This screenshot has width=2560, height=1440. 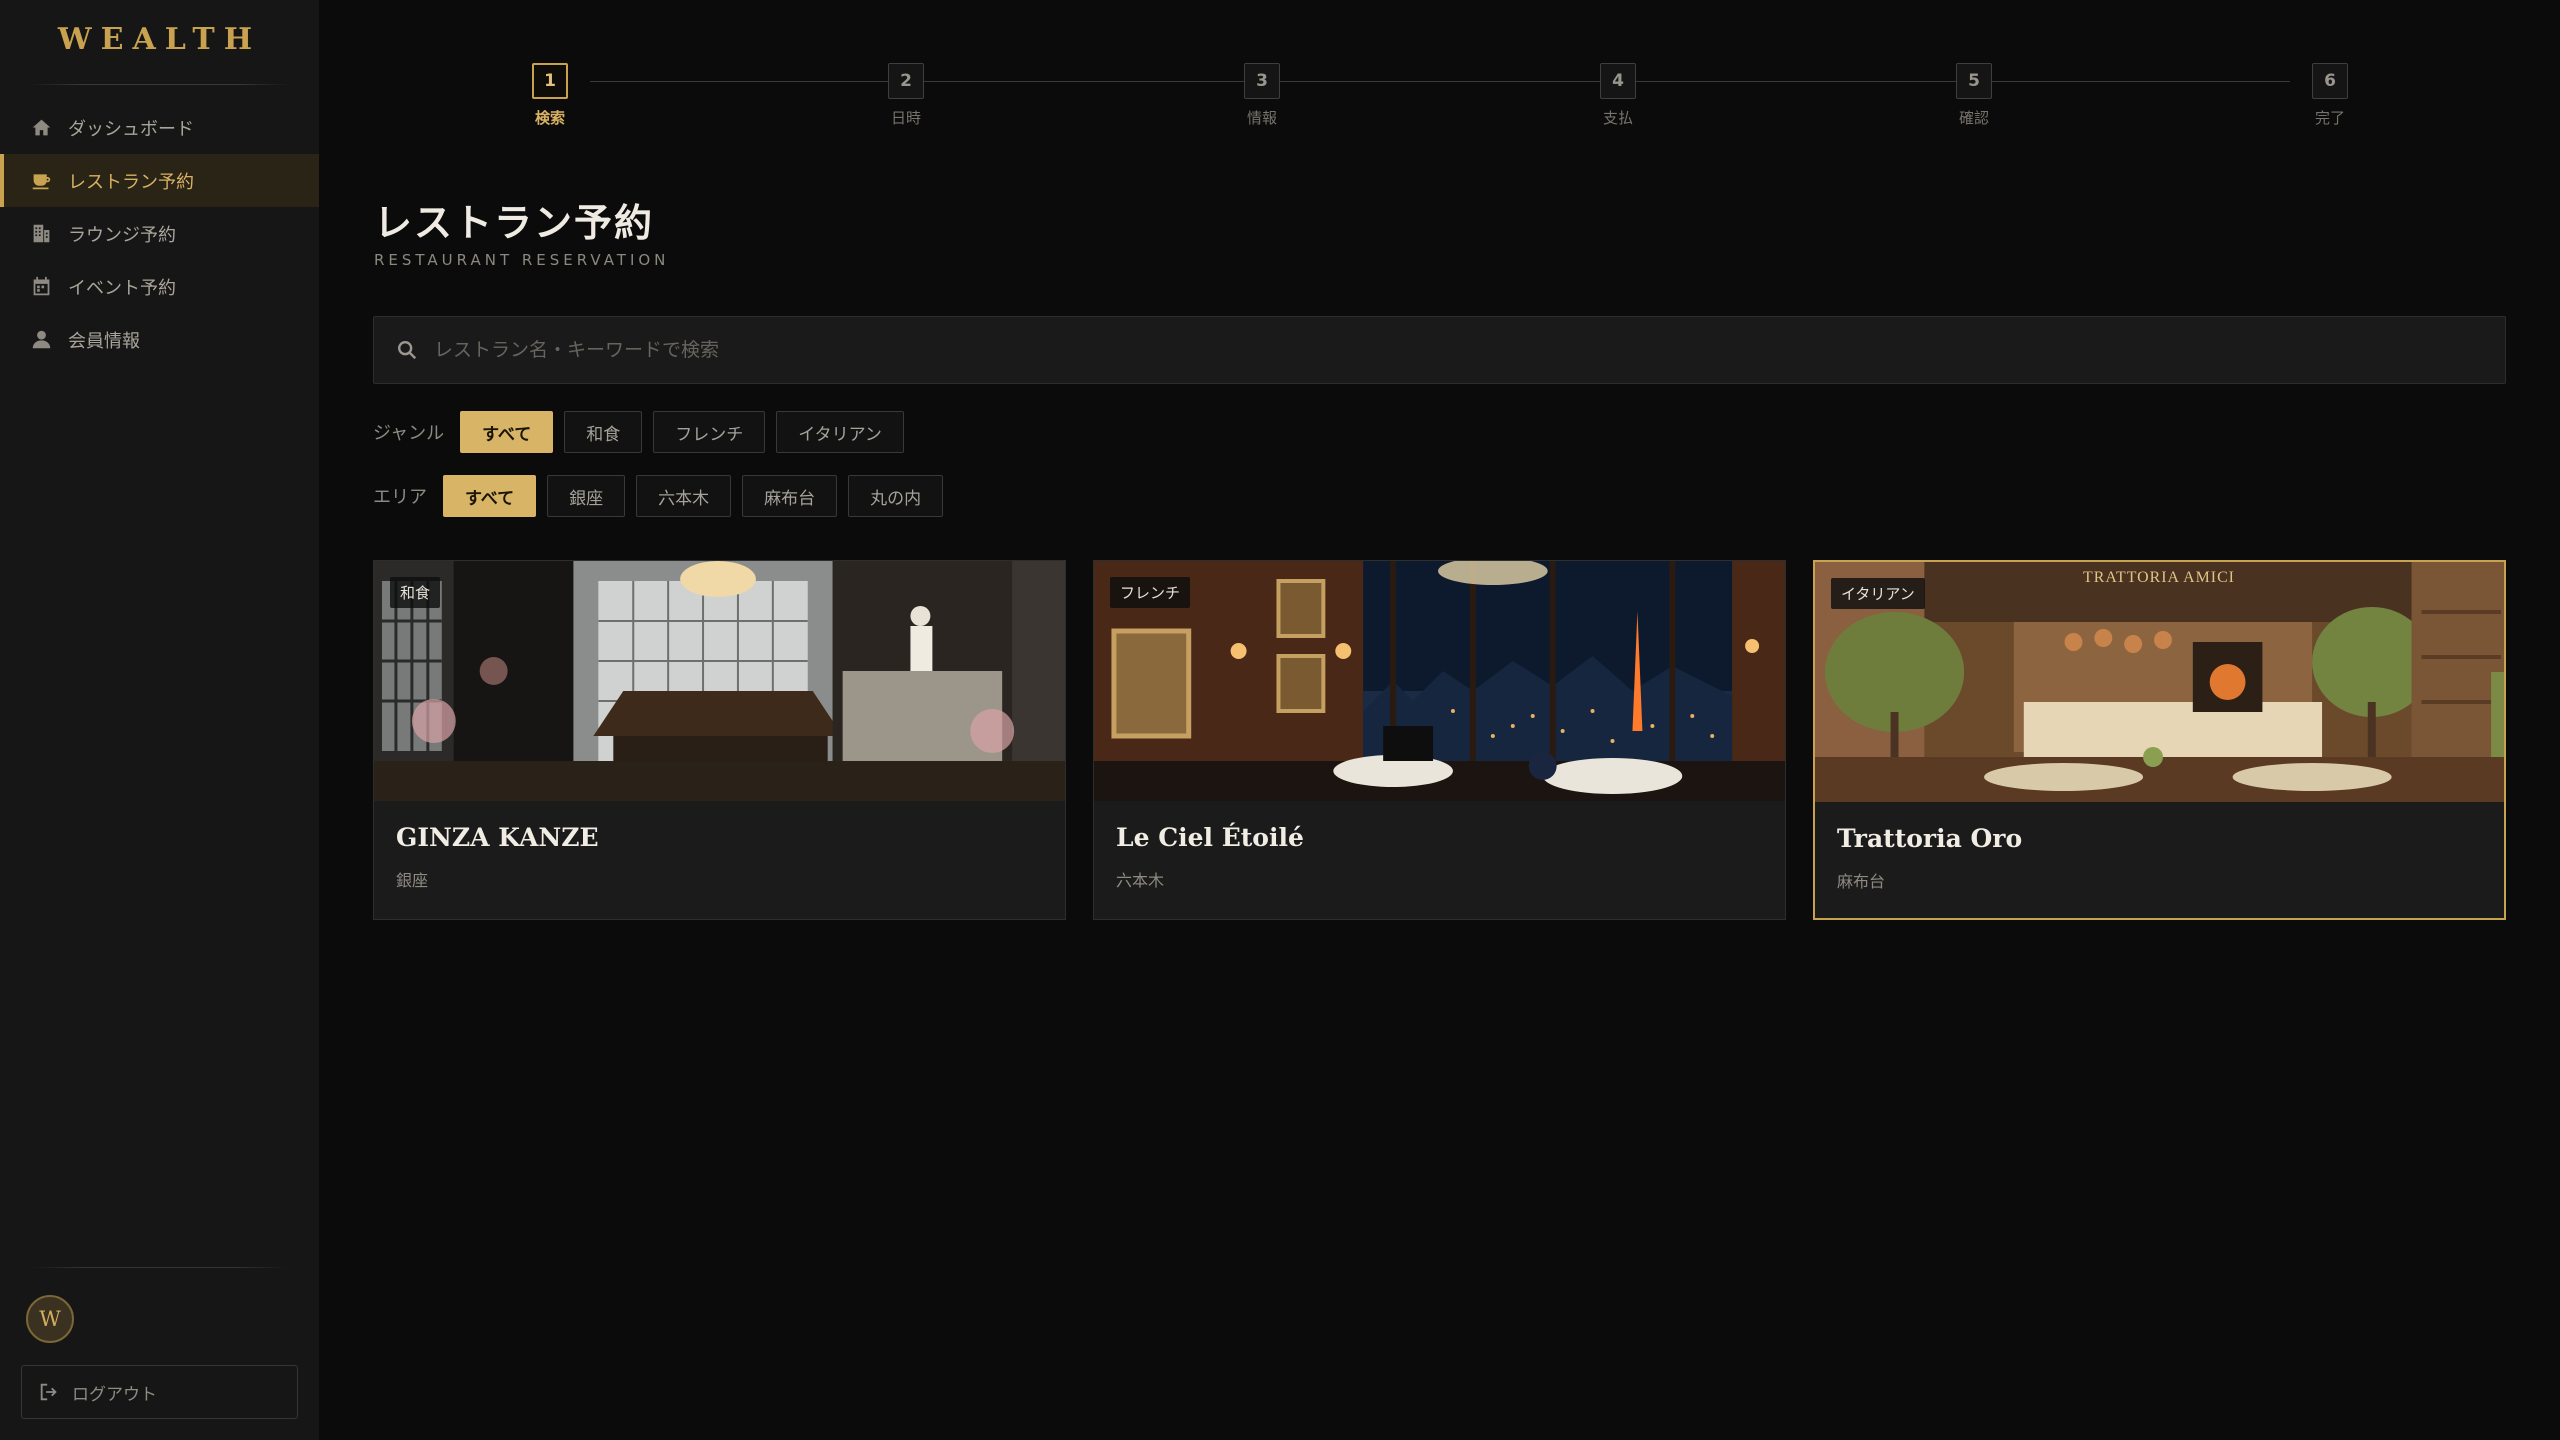 What do you see at coordinates (1150, 592) in the screenshot?
I see `genre-badge: フレンチ` at bounding box center [1150, 592].